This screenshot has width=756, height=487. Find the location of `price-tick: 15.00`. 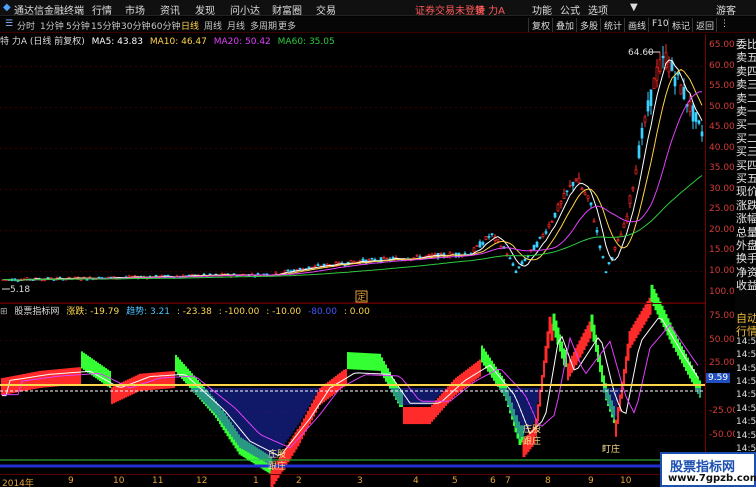

price-tick: 15.00 is located at coordinates (722, 250).